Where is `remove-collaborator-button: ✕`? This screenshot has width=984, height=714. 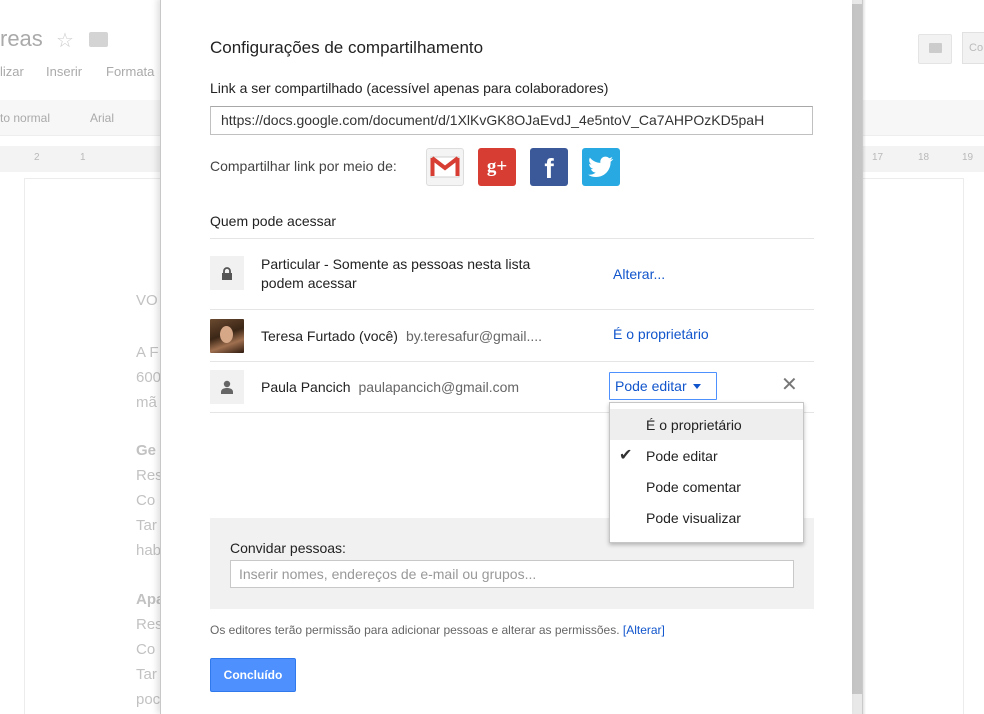
remove-collaborator-button: ✕ is located at coordinates (789, 385).